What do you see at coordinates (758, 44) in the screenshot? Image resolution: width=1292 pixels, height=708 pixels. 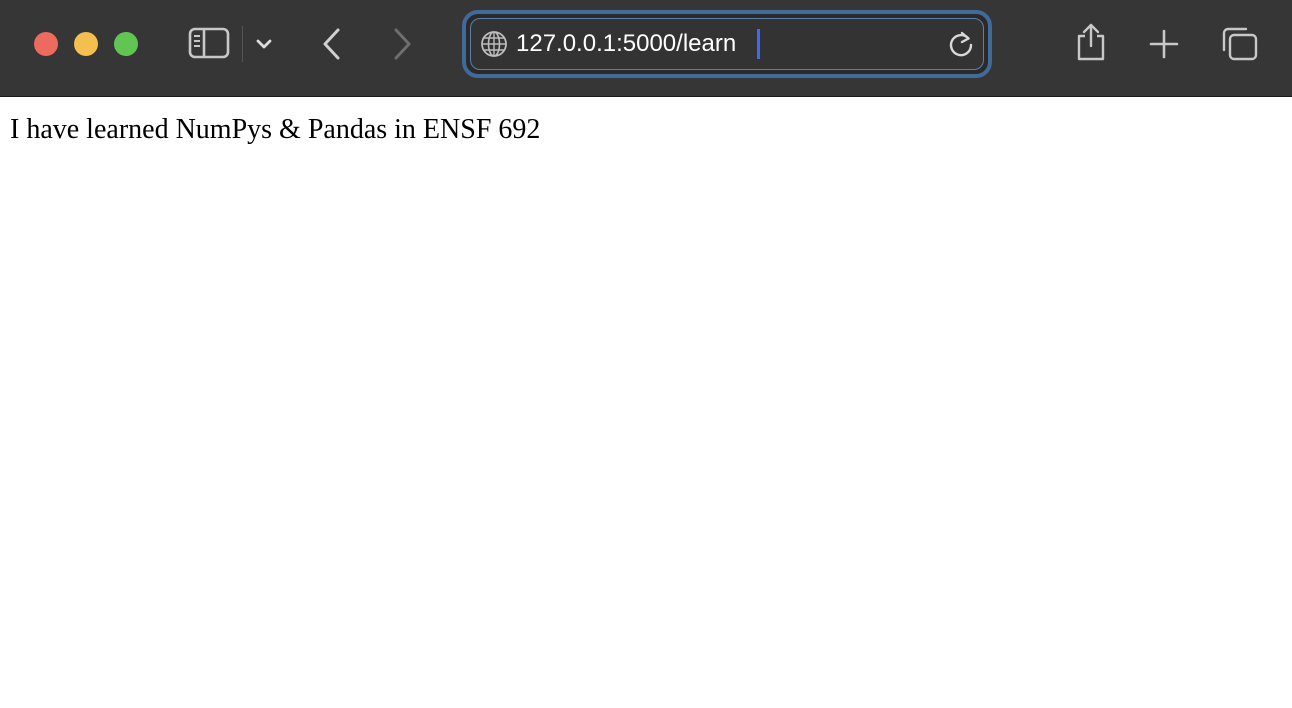 I see `text-caret` at bounding box center [758, 44].